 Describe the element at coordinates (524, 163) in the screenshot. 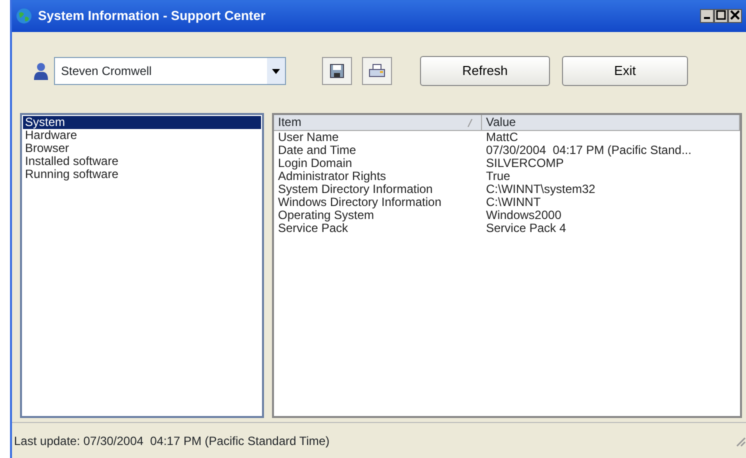

I see `table-cell-text: SILVERCOMP` at that location.